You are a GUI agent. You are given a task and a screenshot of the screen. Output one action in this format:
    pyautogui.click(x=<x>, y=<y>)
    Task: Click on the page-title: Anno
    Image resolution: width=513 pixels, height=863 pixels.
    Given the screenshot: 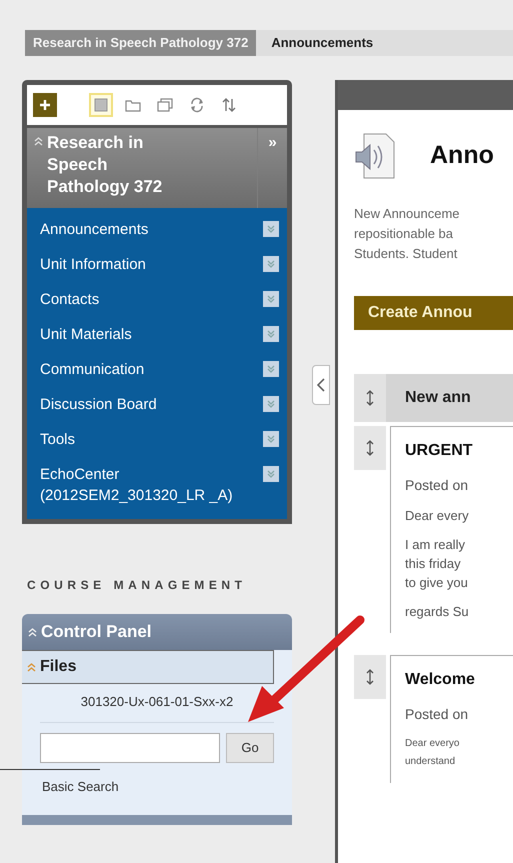 What is the action you would take?
    pyautogui.click(x=462, y=156)
    